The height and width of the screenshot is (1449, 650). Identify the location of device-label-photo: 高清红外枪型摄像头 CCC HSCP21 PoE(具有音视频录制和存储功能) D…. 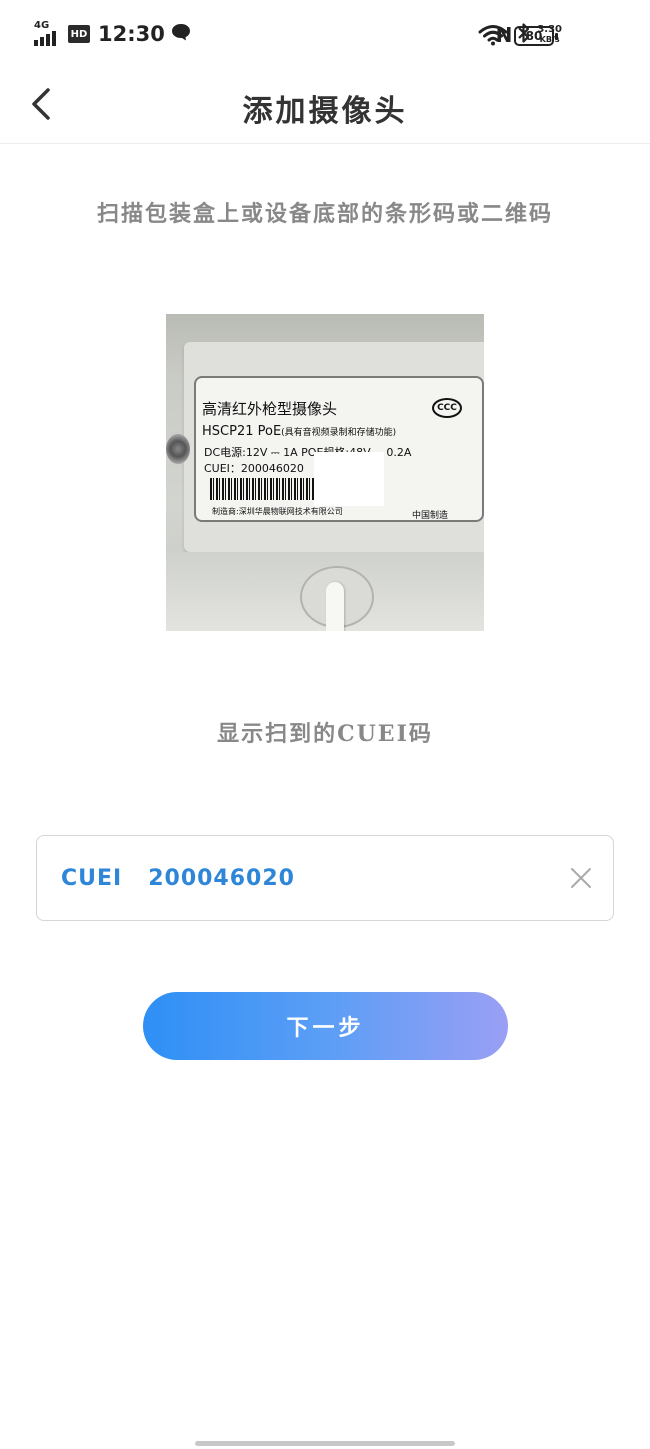
(325, 472).